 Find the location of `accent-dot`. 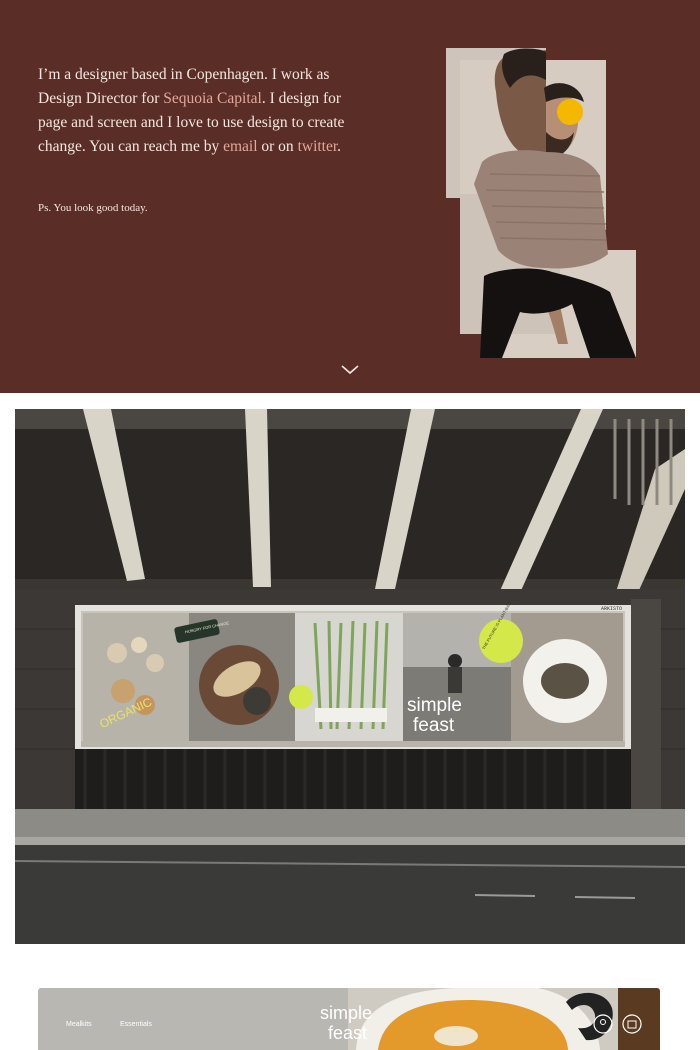

accent-dot is located at coordinates (570, 112).